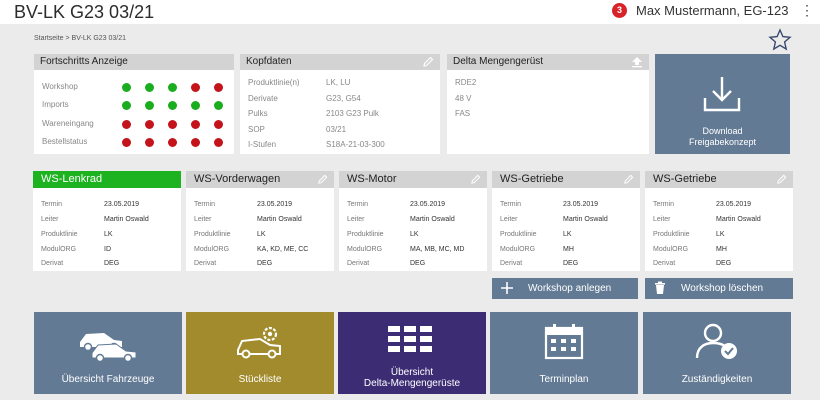 The width and height of the screenshot is (820, 400). I want to click on breadcrumb: Startseite > BV-LK G23 03/21, so click(80, 38).